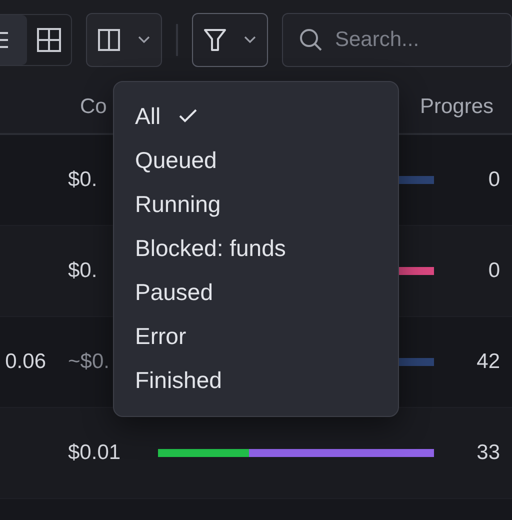 The width and height of the screenshot is (512, 520). I want to click on progress-cell-text: 42, so click(488, 362).